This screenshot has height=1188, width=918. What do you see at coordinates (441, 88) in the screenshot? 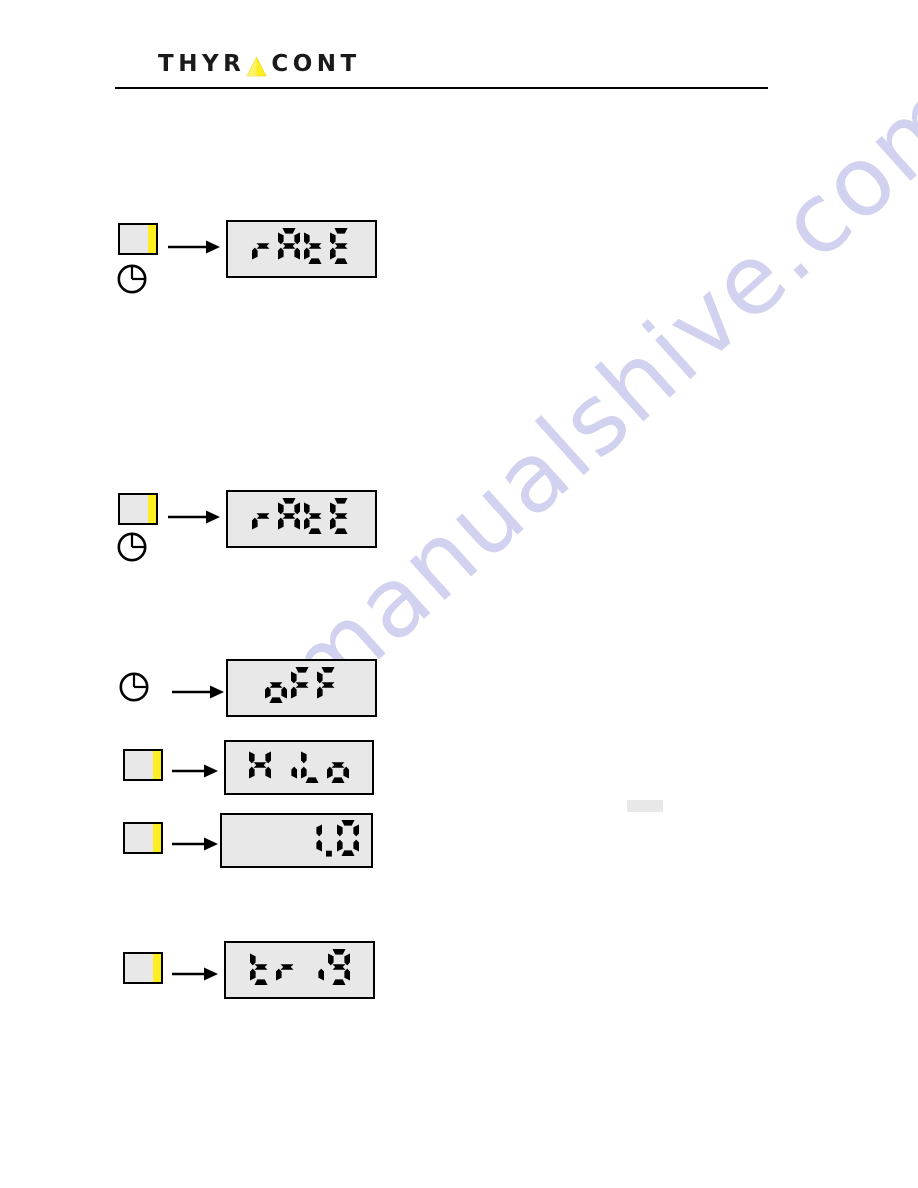
I see `header-divider` at bounding box center [441, 88].